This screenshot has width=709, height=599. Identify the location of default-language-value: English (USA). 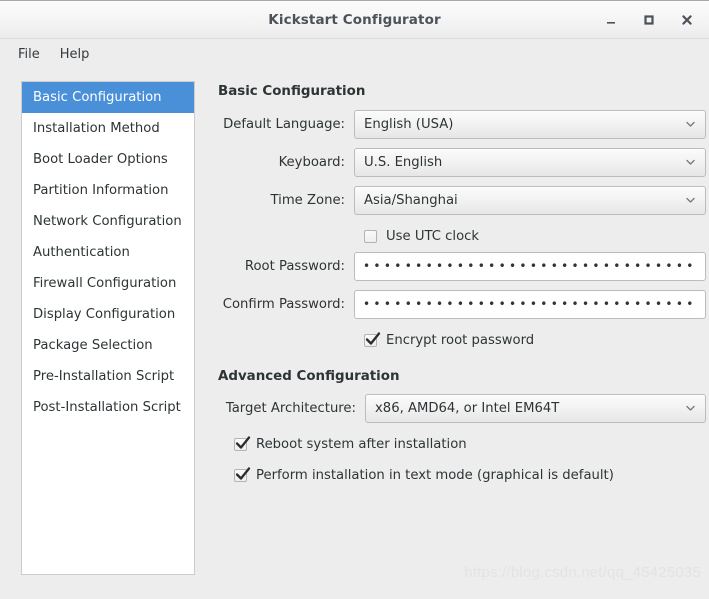
(409, 124).